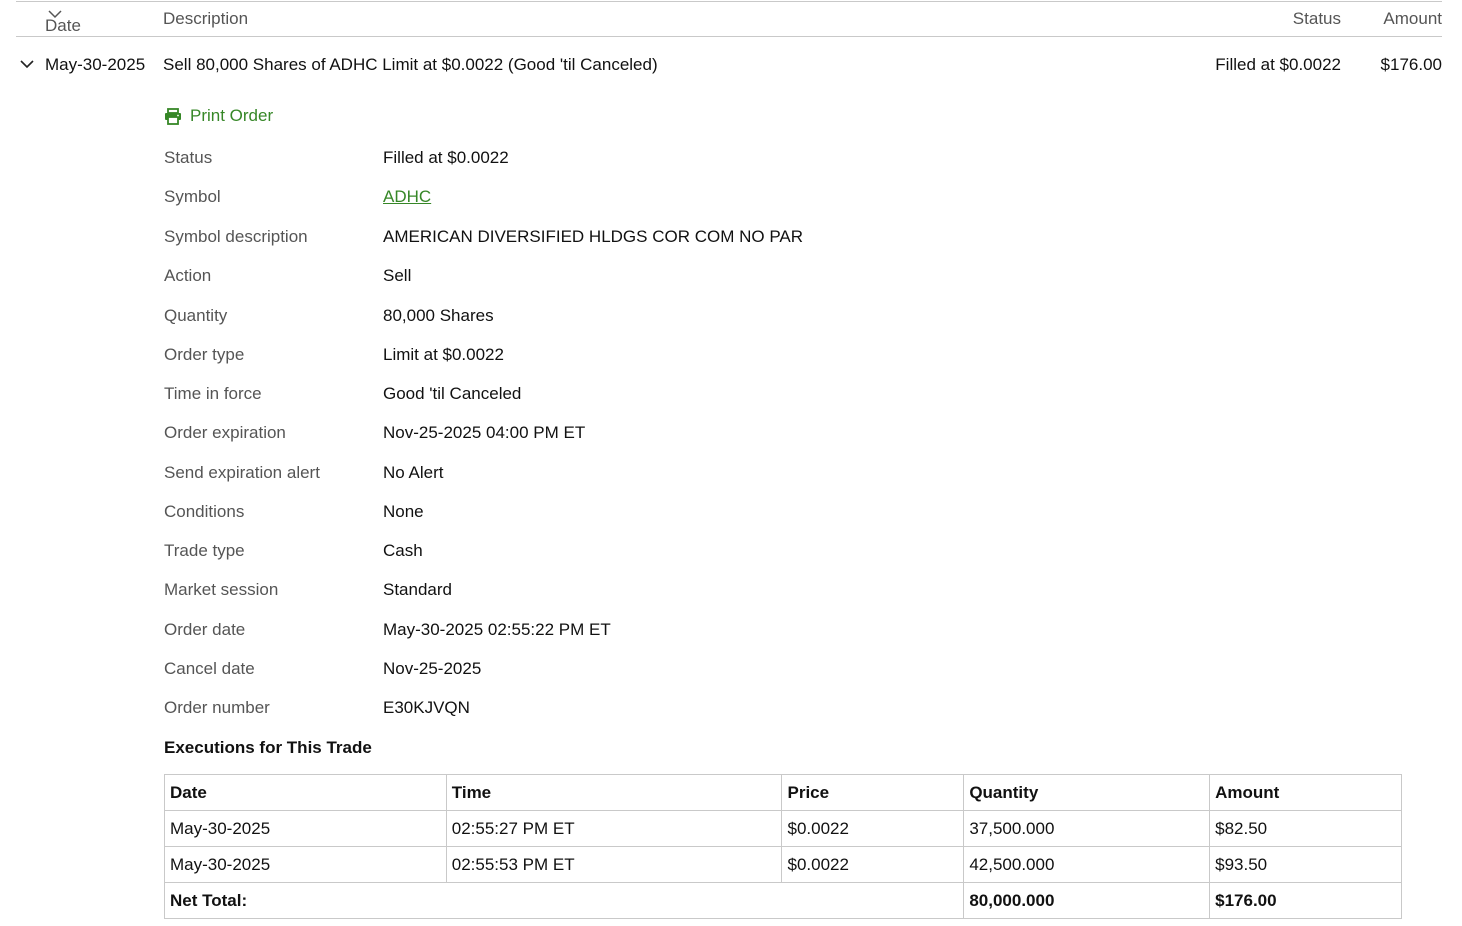 This screenshot has width=1462, height=926. Describe the element at coordinates (1305, 864) in the screenshot. I see `exec-amount: $93.50` at that location.